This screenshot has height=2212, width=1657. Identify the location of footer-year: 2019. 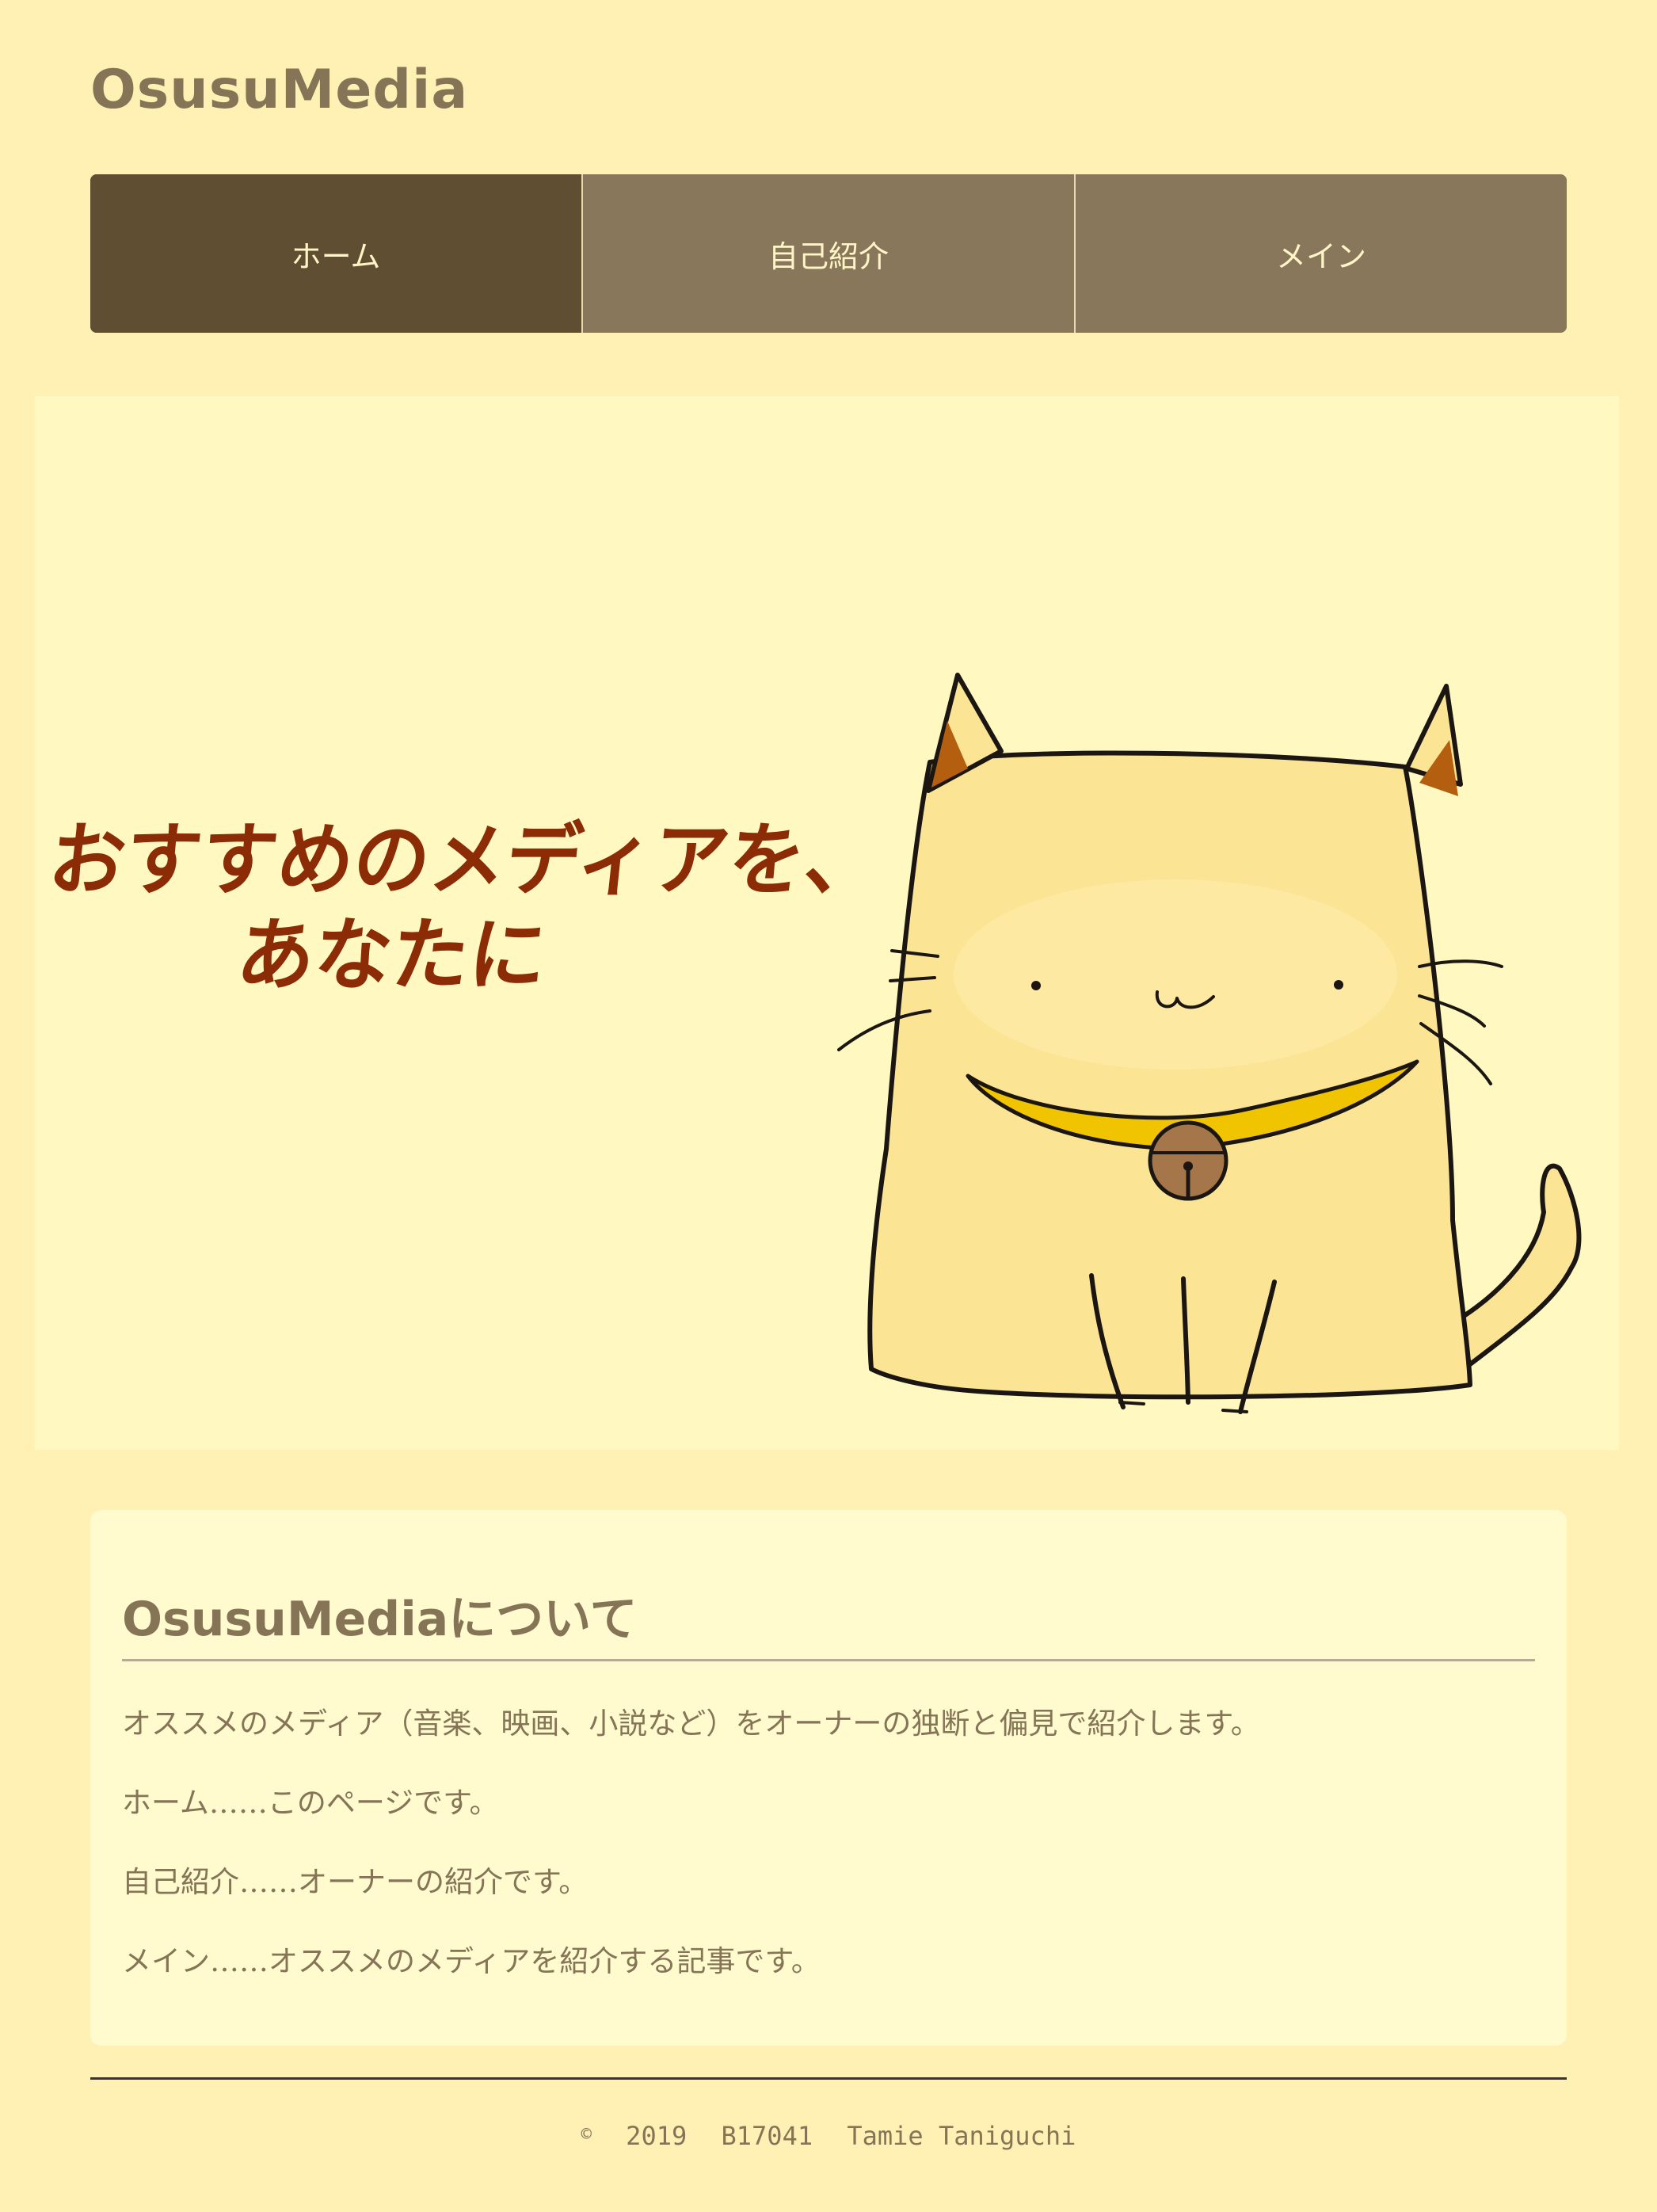
(657, 2136).